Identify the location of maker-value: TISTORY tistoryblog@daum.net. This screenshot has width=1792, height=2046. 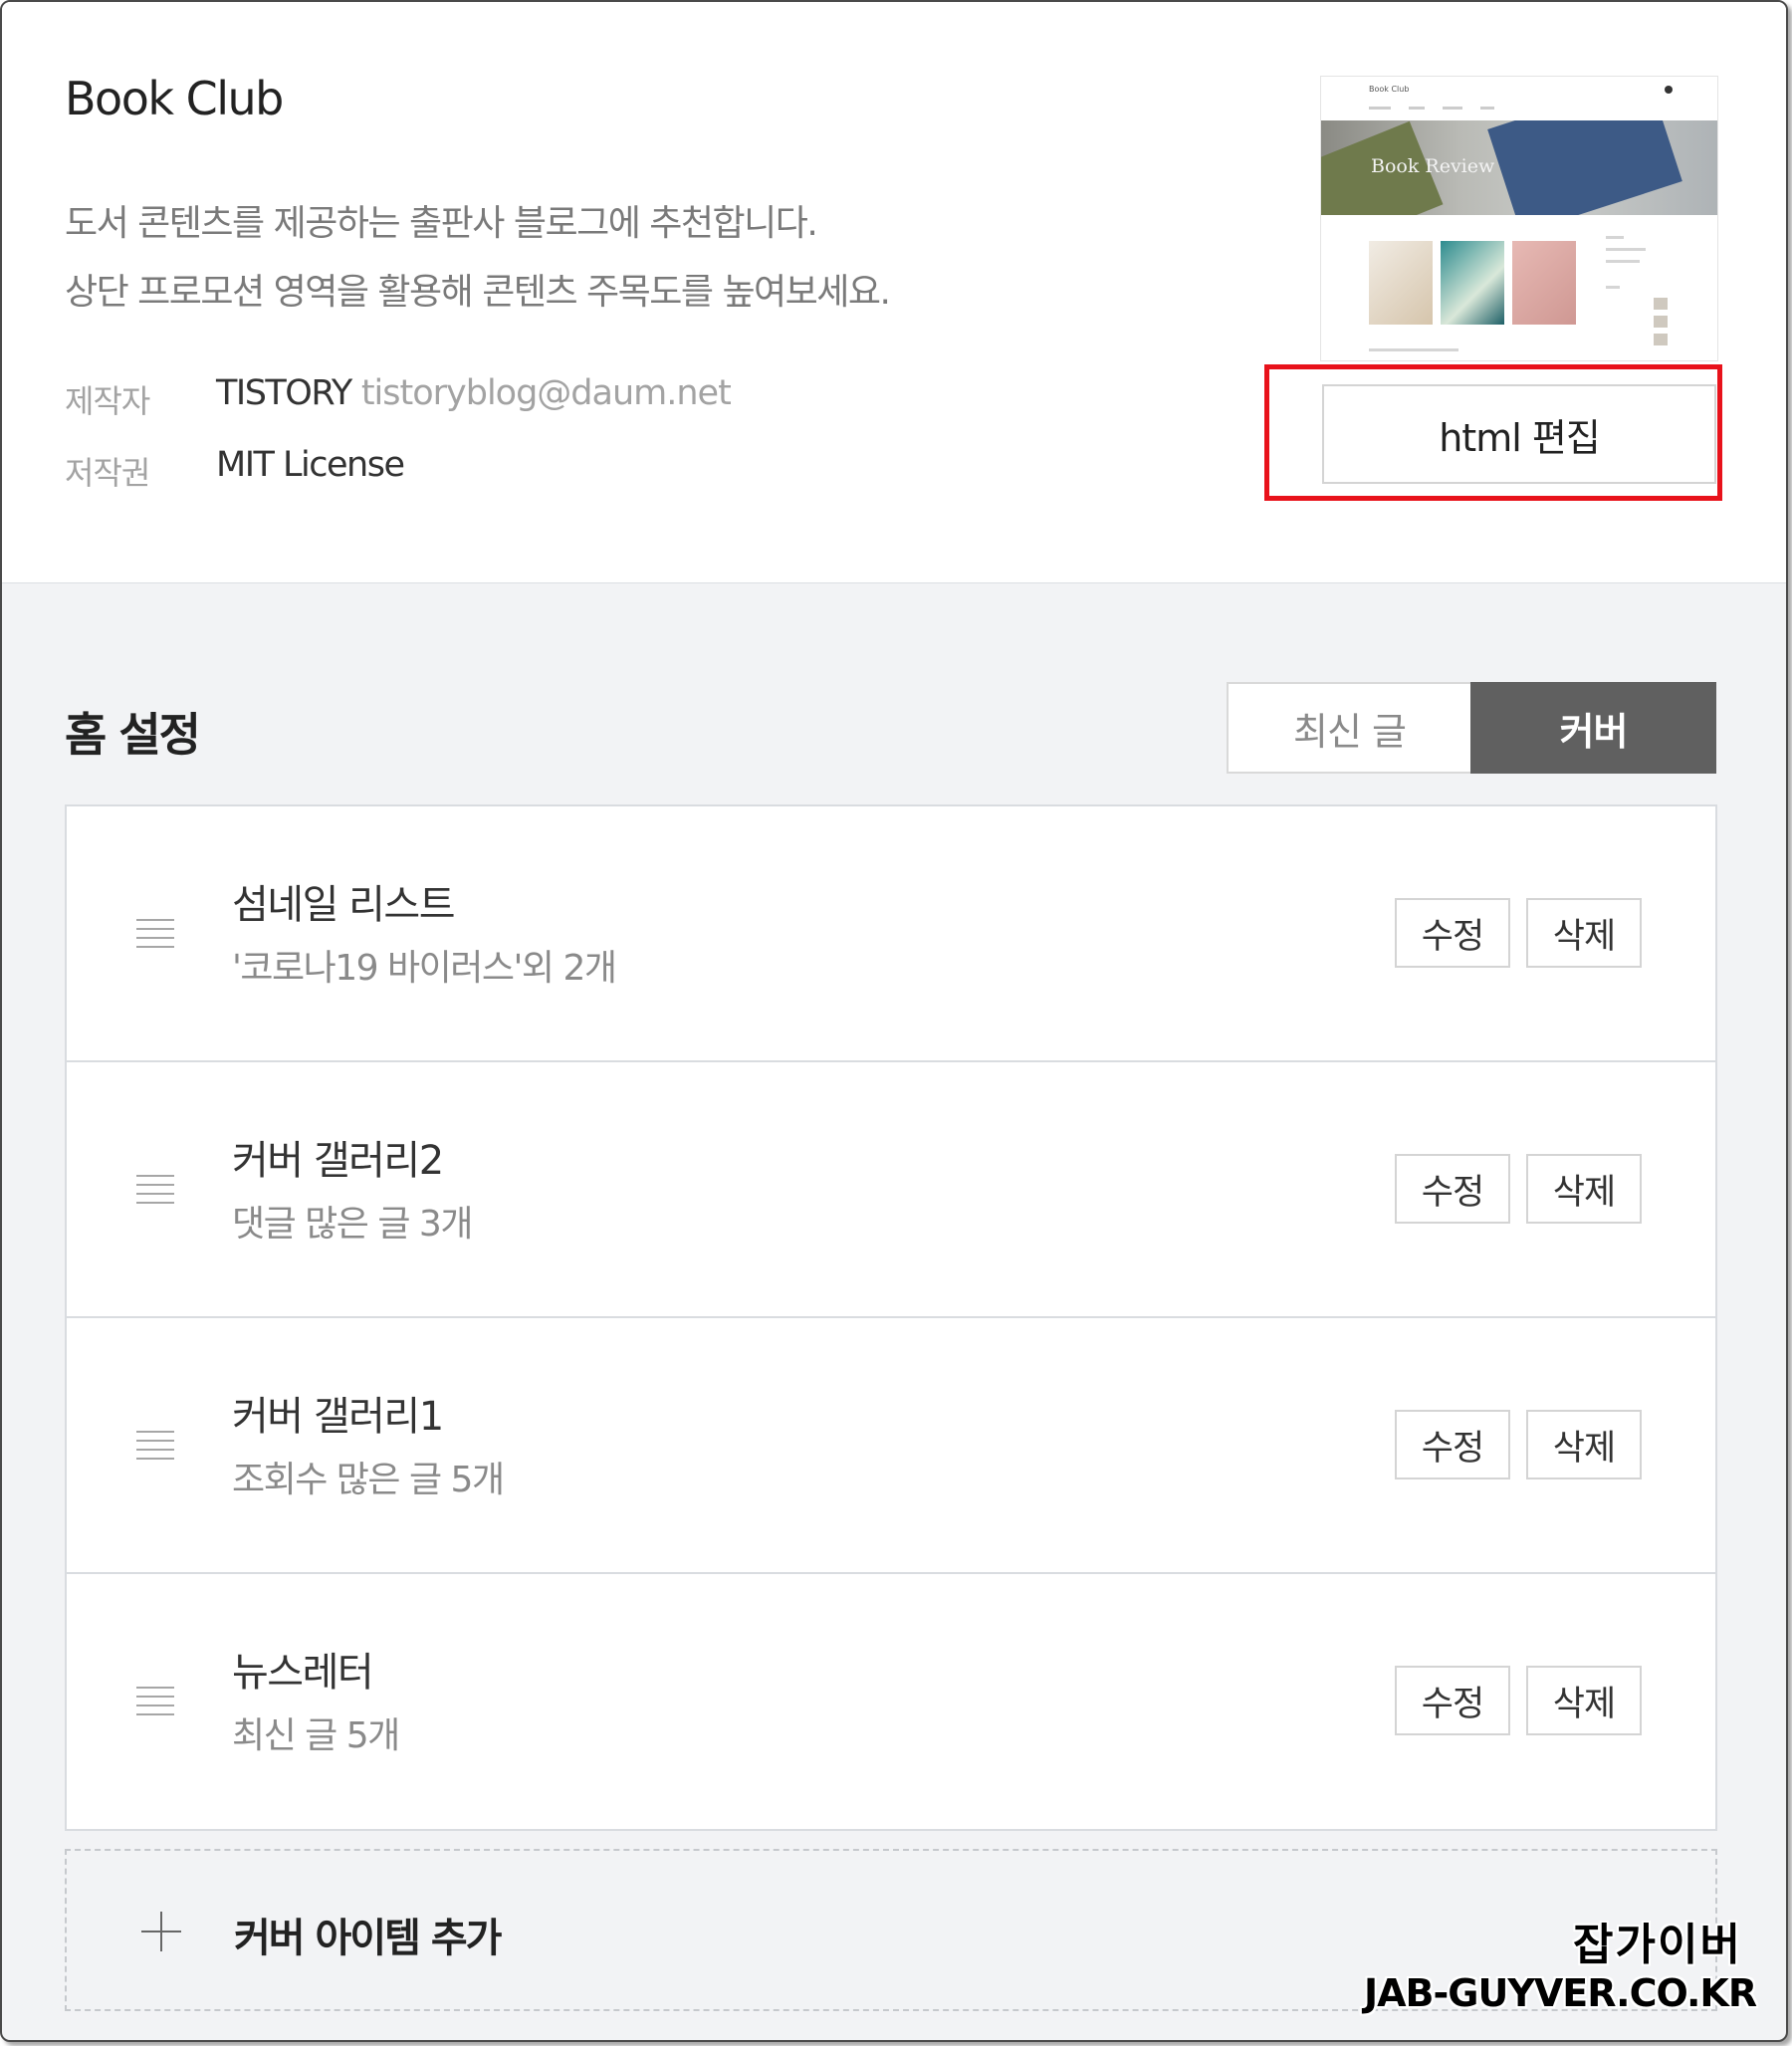
(474, 393).